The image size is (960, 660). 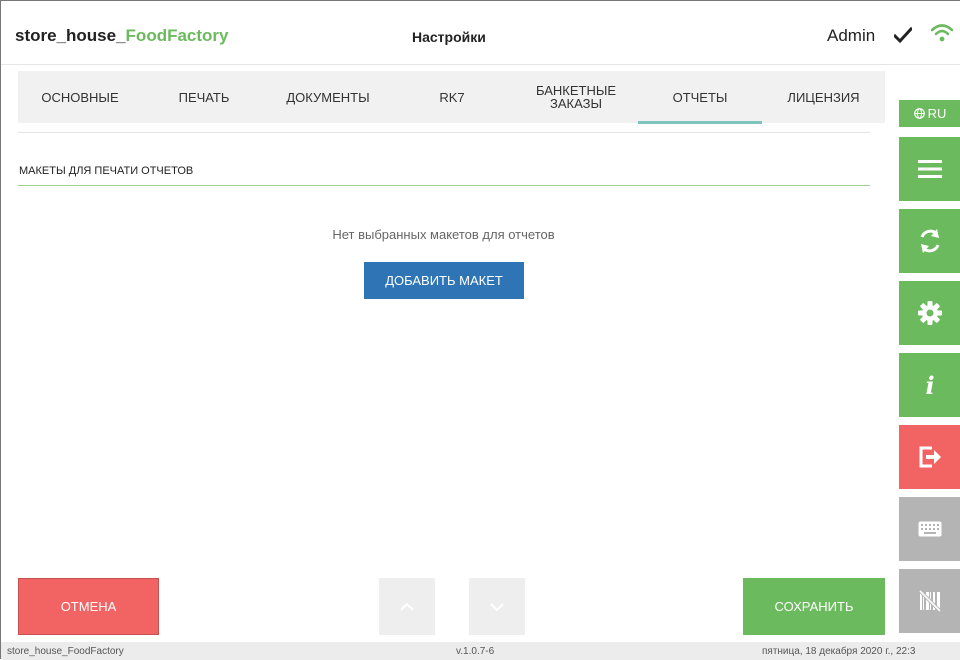 I want to click on menu-icon, so click(x=930, y=169).